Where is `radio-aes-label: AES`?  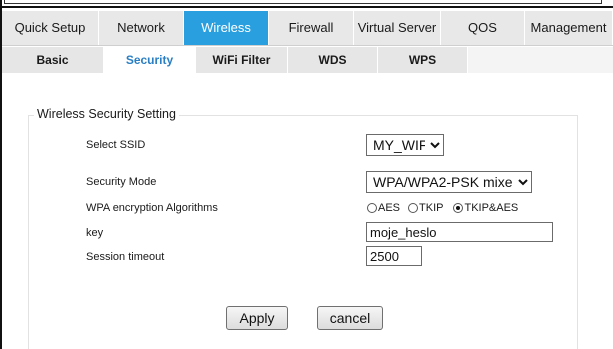 radio-aes-label: AES is located at coordinates (389, 208).